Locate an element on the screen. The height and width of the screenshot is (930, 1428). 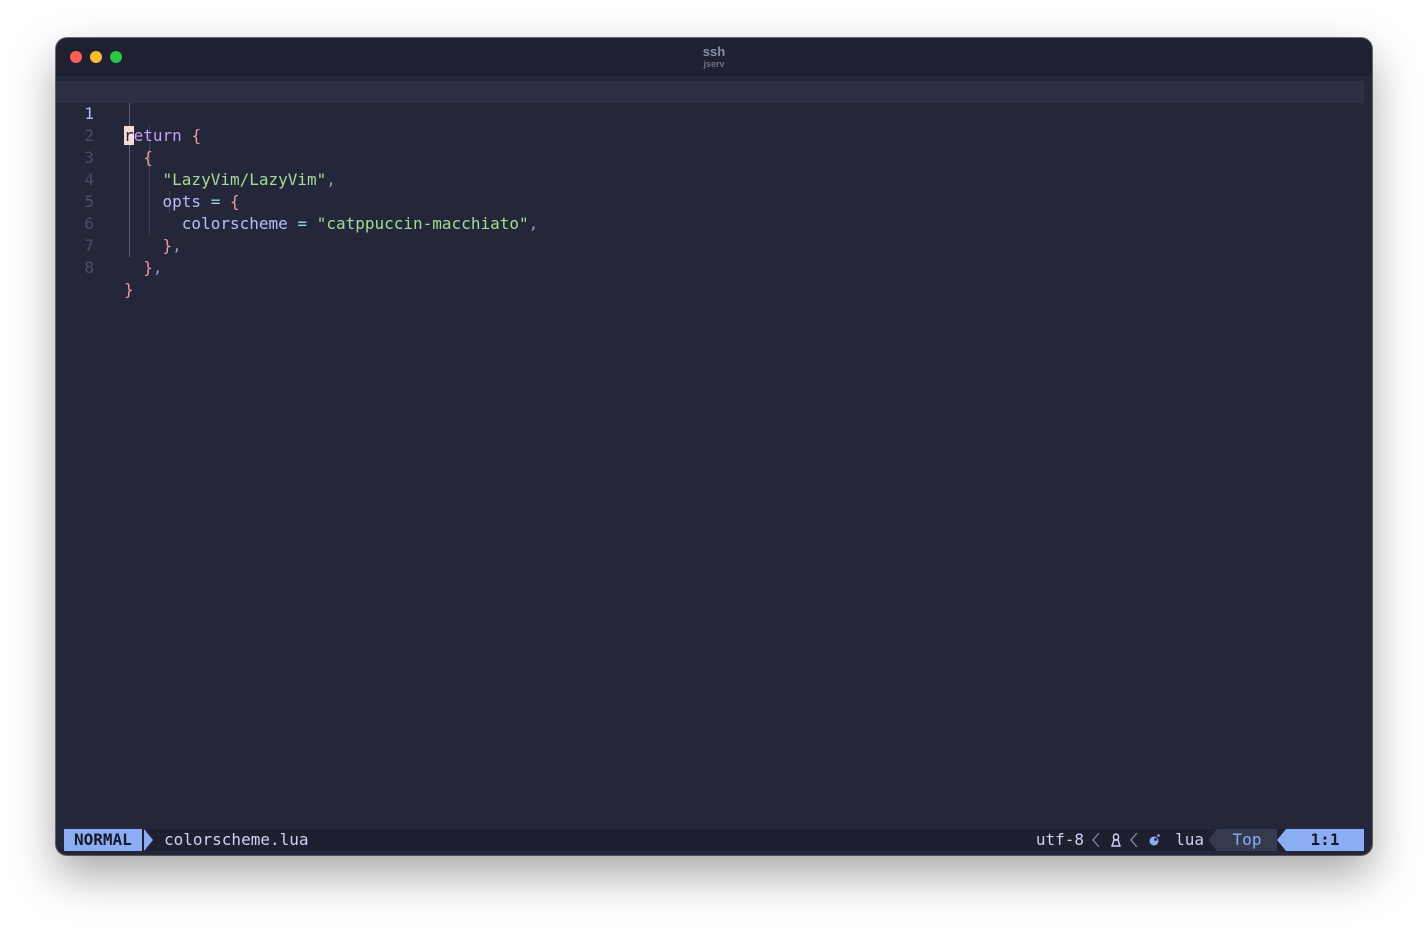
status-encoding: utf-8 is located at coordinates (1059, 839).